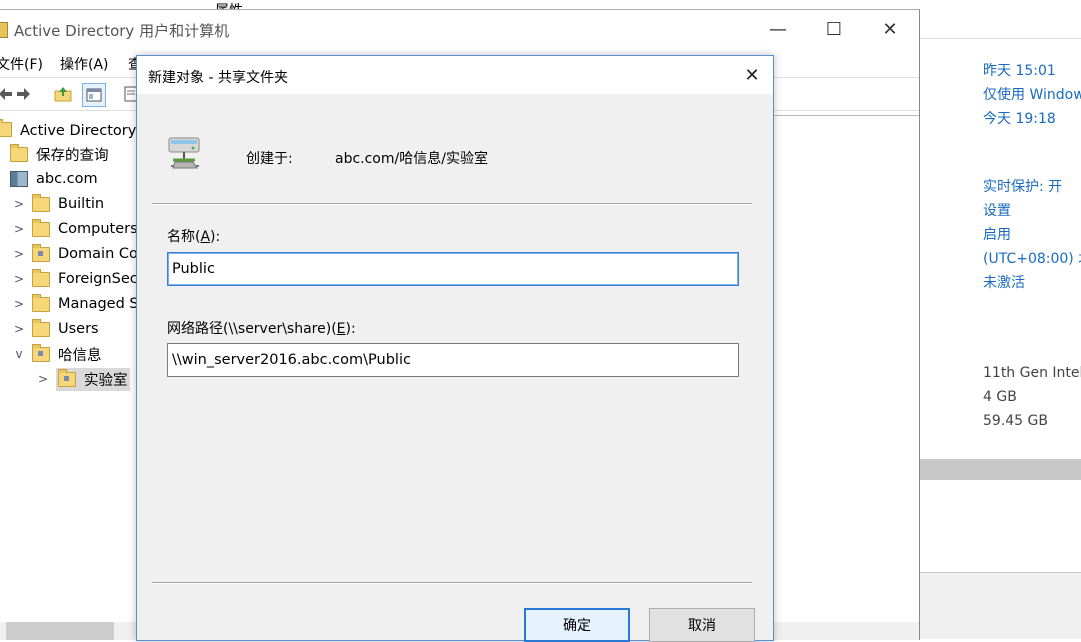 The width and height of the screenshot is (1081, 642). Describe the element at coordinates (205, 237) in the screenshot. I see `name-label-accesskey: A` at that location.